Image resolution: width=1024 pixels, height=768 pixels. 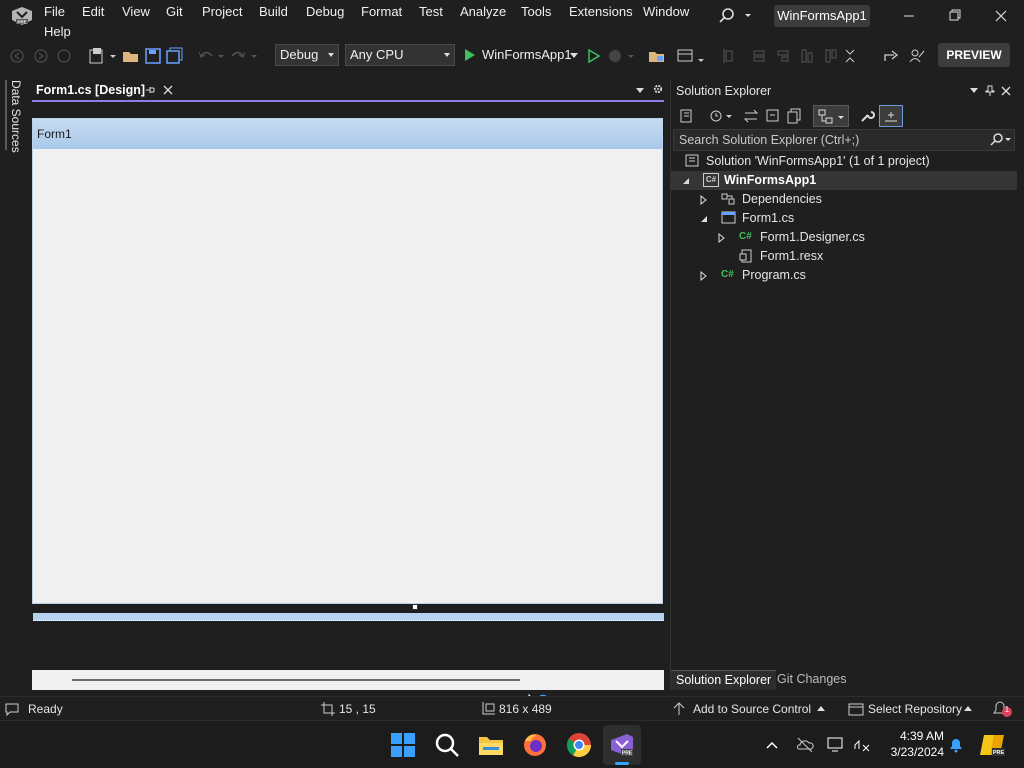 What do you see at coordinates (856, 709) in the screenshot?
I see `repository-icon` at bounding box center [856, 709].